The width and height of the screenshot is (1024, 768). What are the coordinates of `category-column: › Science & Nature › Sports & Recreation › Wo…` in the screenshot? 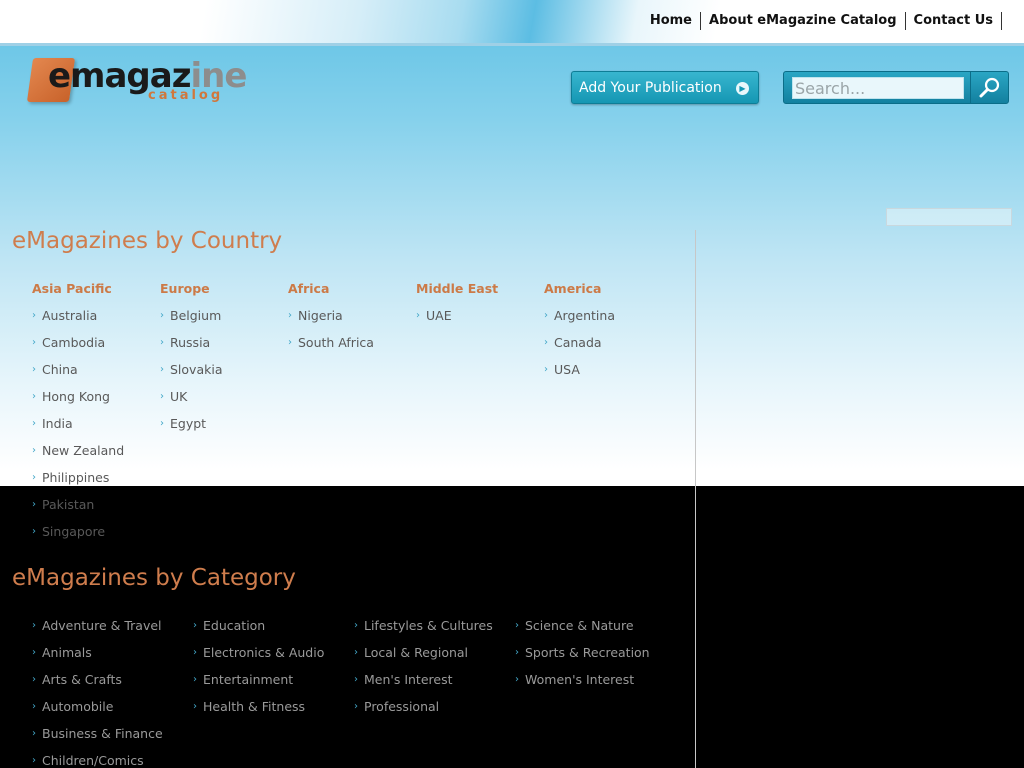 It's located at (582, 659).